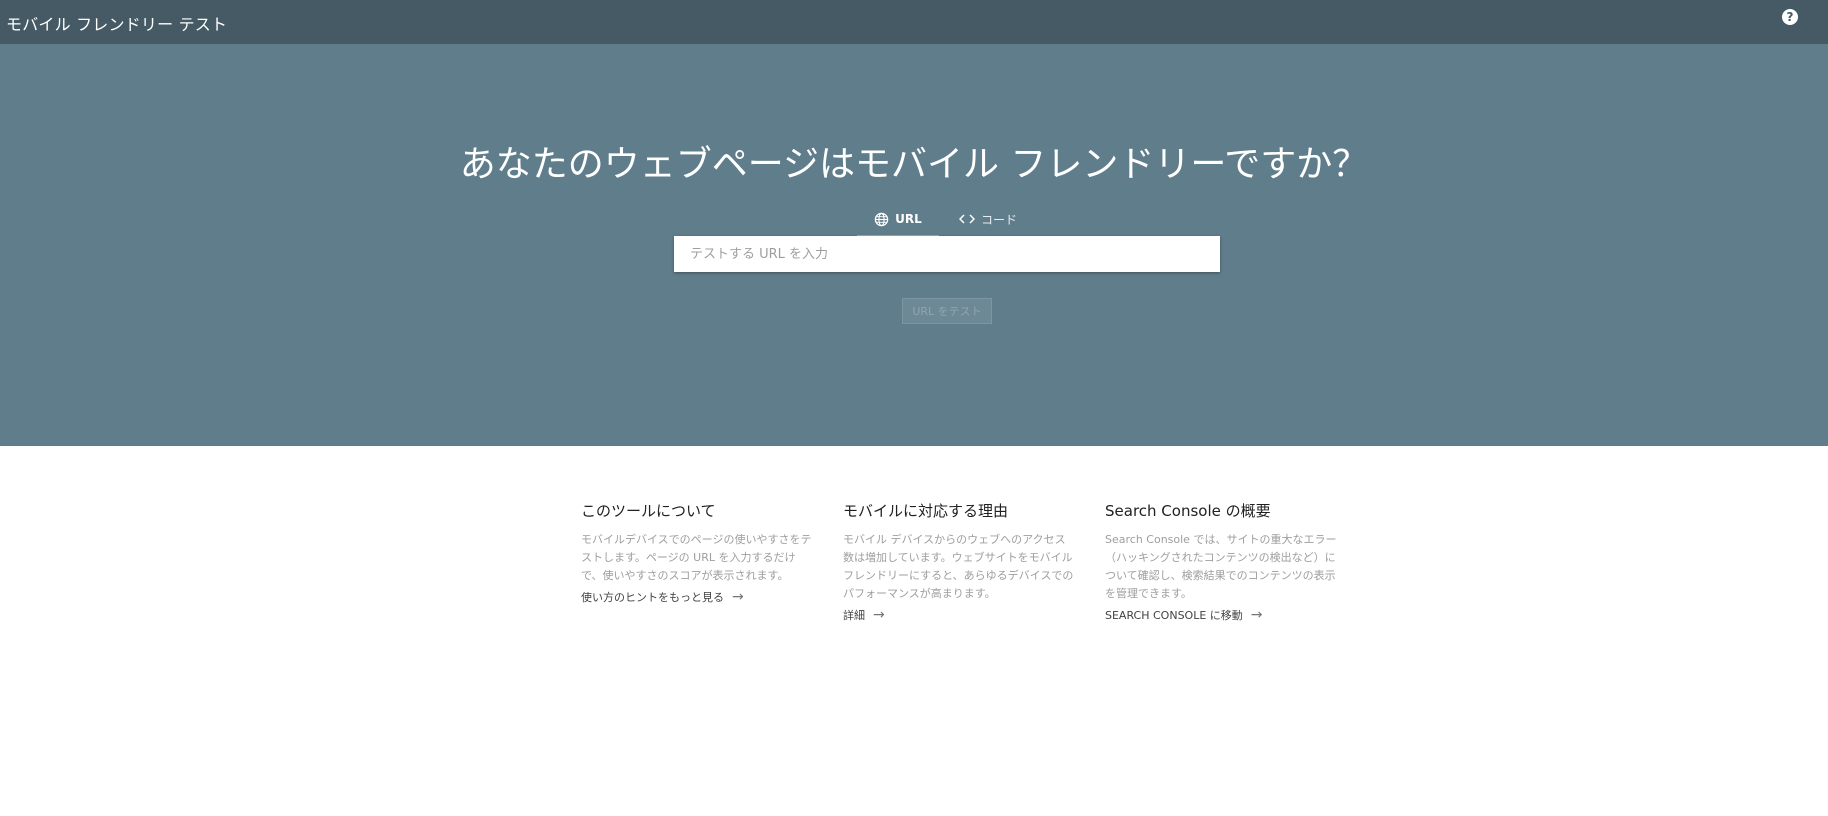  What do you see at coordinates (648, 511) in the screenshot?
I see `info-about-tool-title: このツールについて` at bounding box center [648, 511].